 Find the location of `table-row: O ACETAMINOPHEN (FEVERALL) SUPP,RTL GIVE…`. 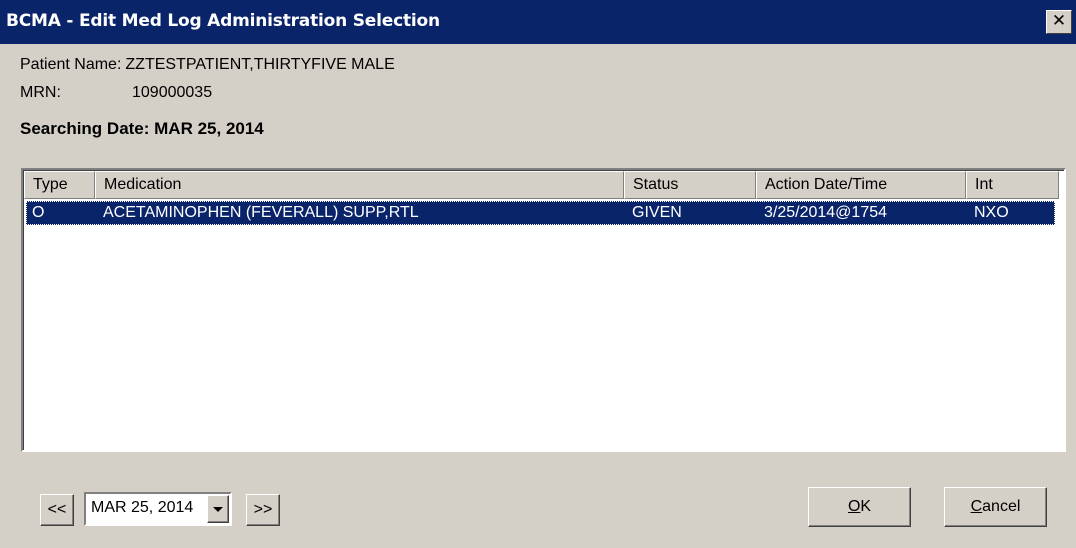

table-row: O ACETAMINOPHEN (FEVERALL) SUPP,RTL GIVE… is located at coordinates (540, 213).